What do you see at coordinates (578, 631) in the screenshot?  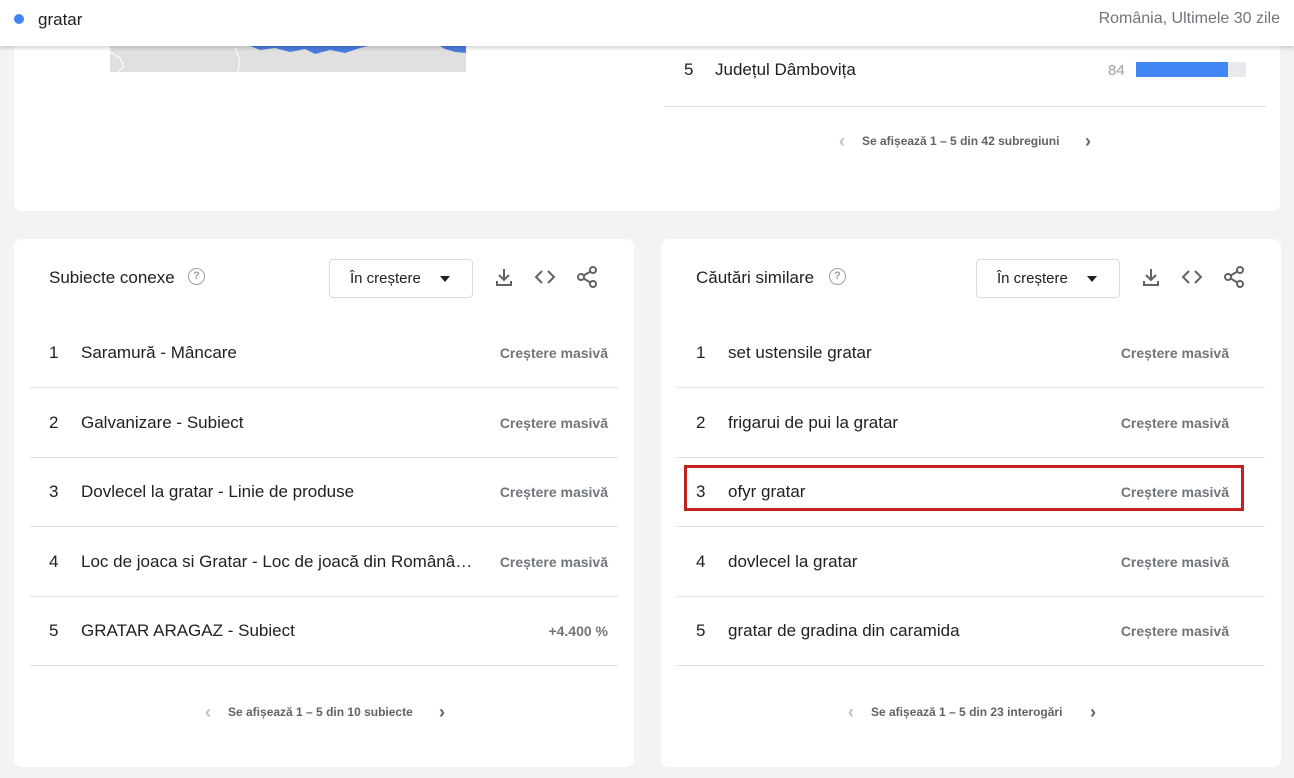 I see `item-trend: +4.400 %` at bounding box center [578, 631].